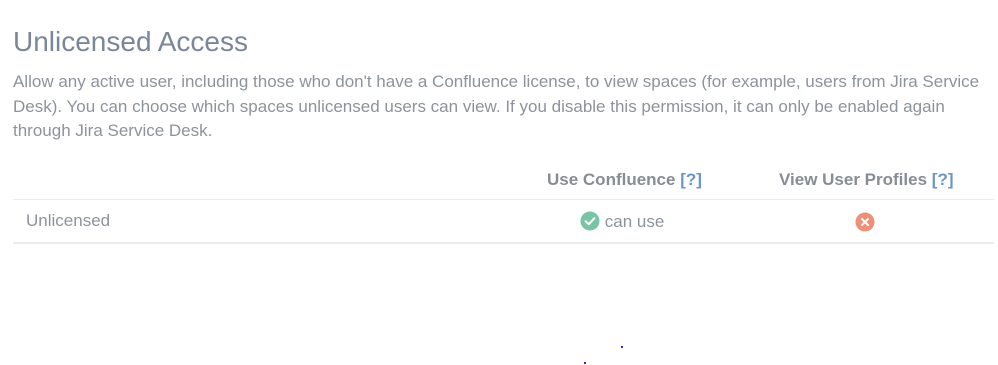 The width and height of the screenshot is (998, 365). I want to click on help-link-view-user-profiles: [?], so click(943, 179).